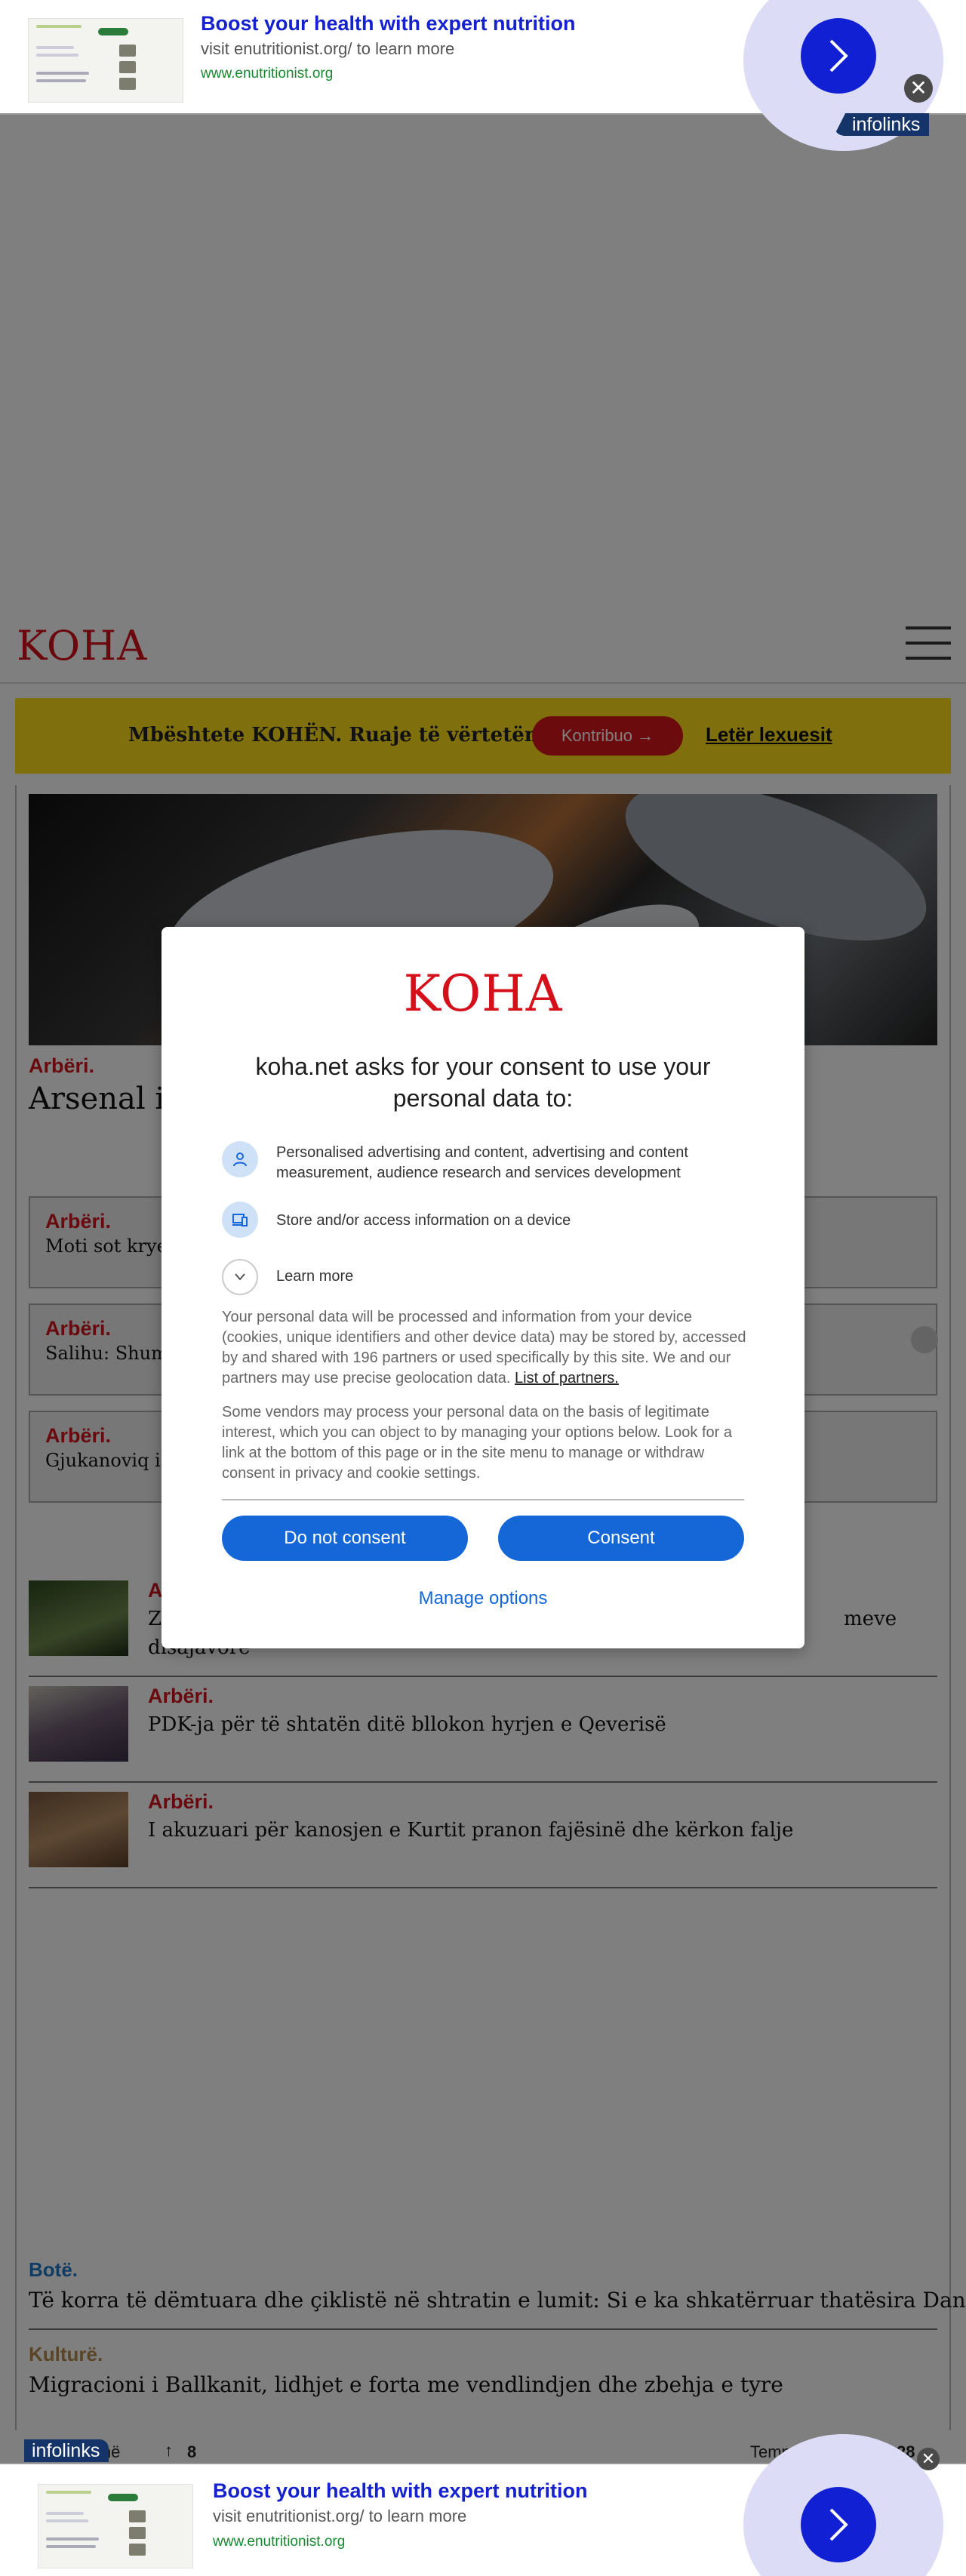 This screenshot has height=2576, width=966. What do you see at coordinates (483, 1599) in the screenshot?
I see `manage-options-link: Manage options` at bounding box center [483, 1599].